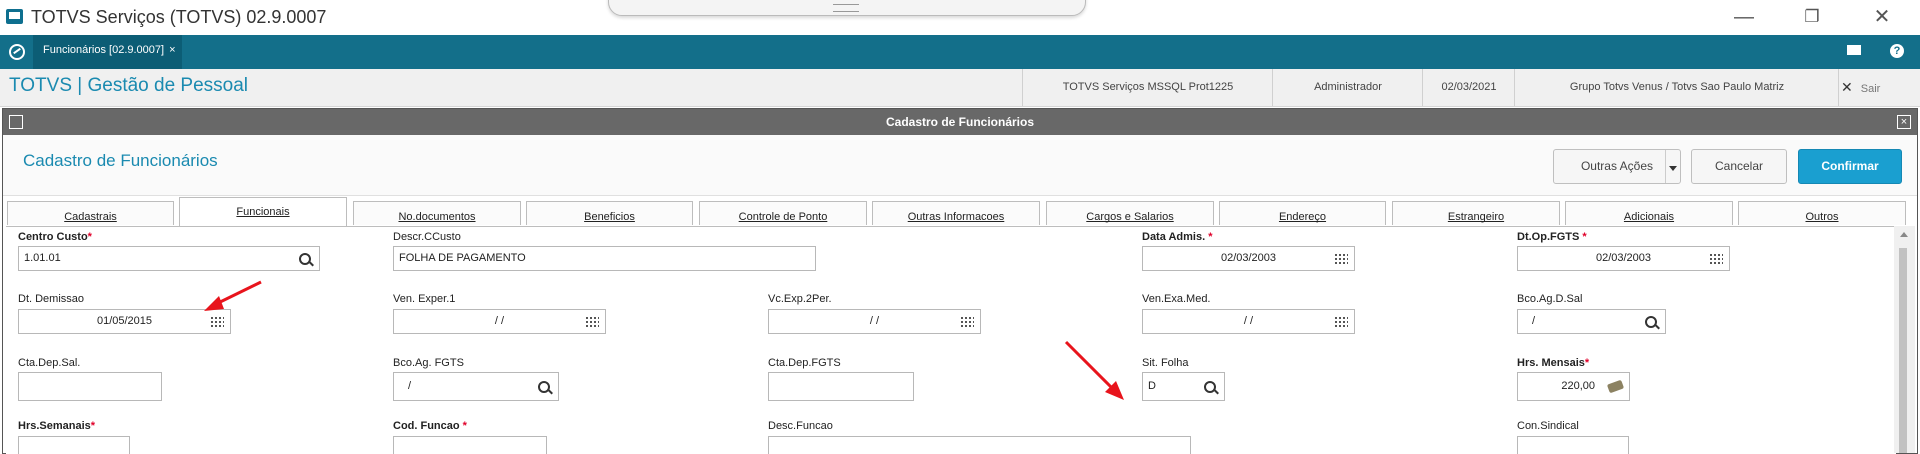  Describe the element at coordinates (233, 295) in the screenshot. I see `annotation-arrow-demissao` at that location.